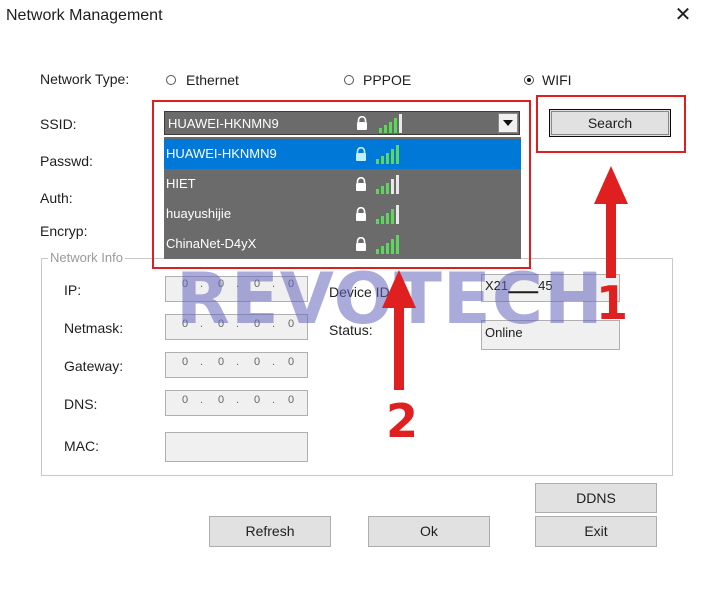 This screenshot has width=704, height=590. What do you see at coordinates (185, 400) in the screenshot?
I see `dns-octet-1: 0` at bounding box center [185, 400].